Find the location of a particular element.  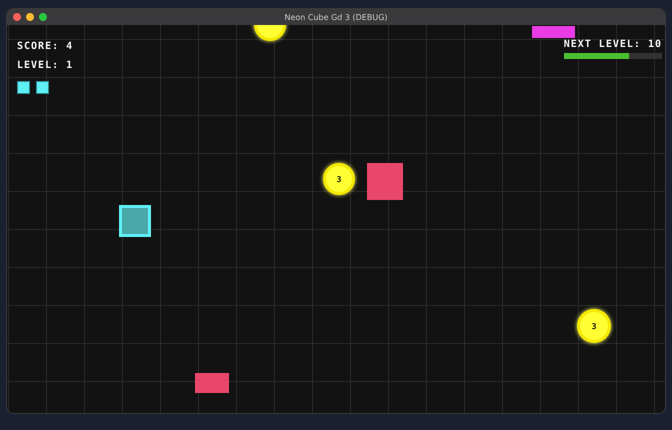

minimize-button is located at coordinates (30, 17).